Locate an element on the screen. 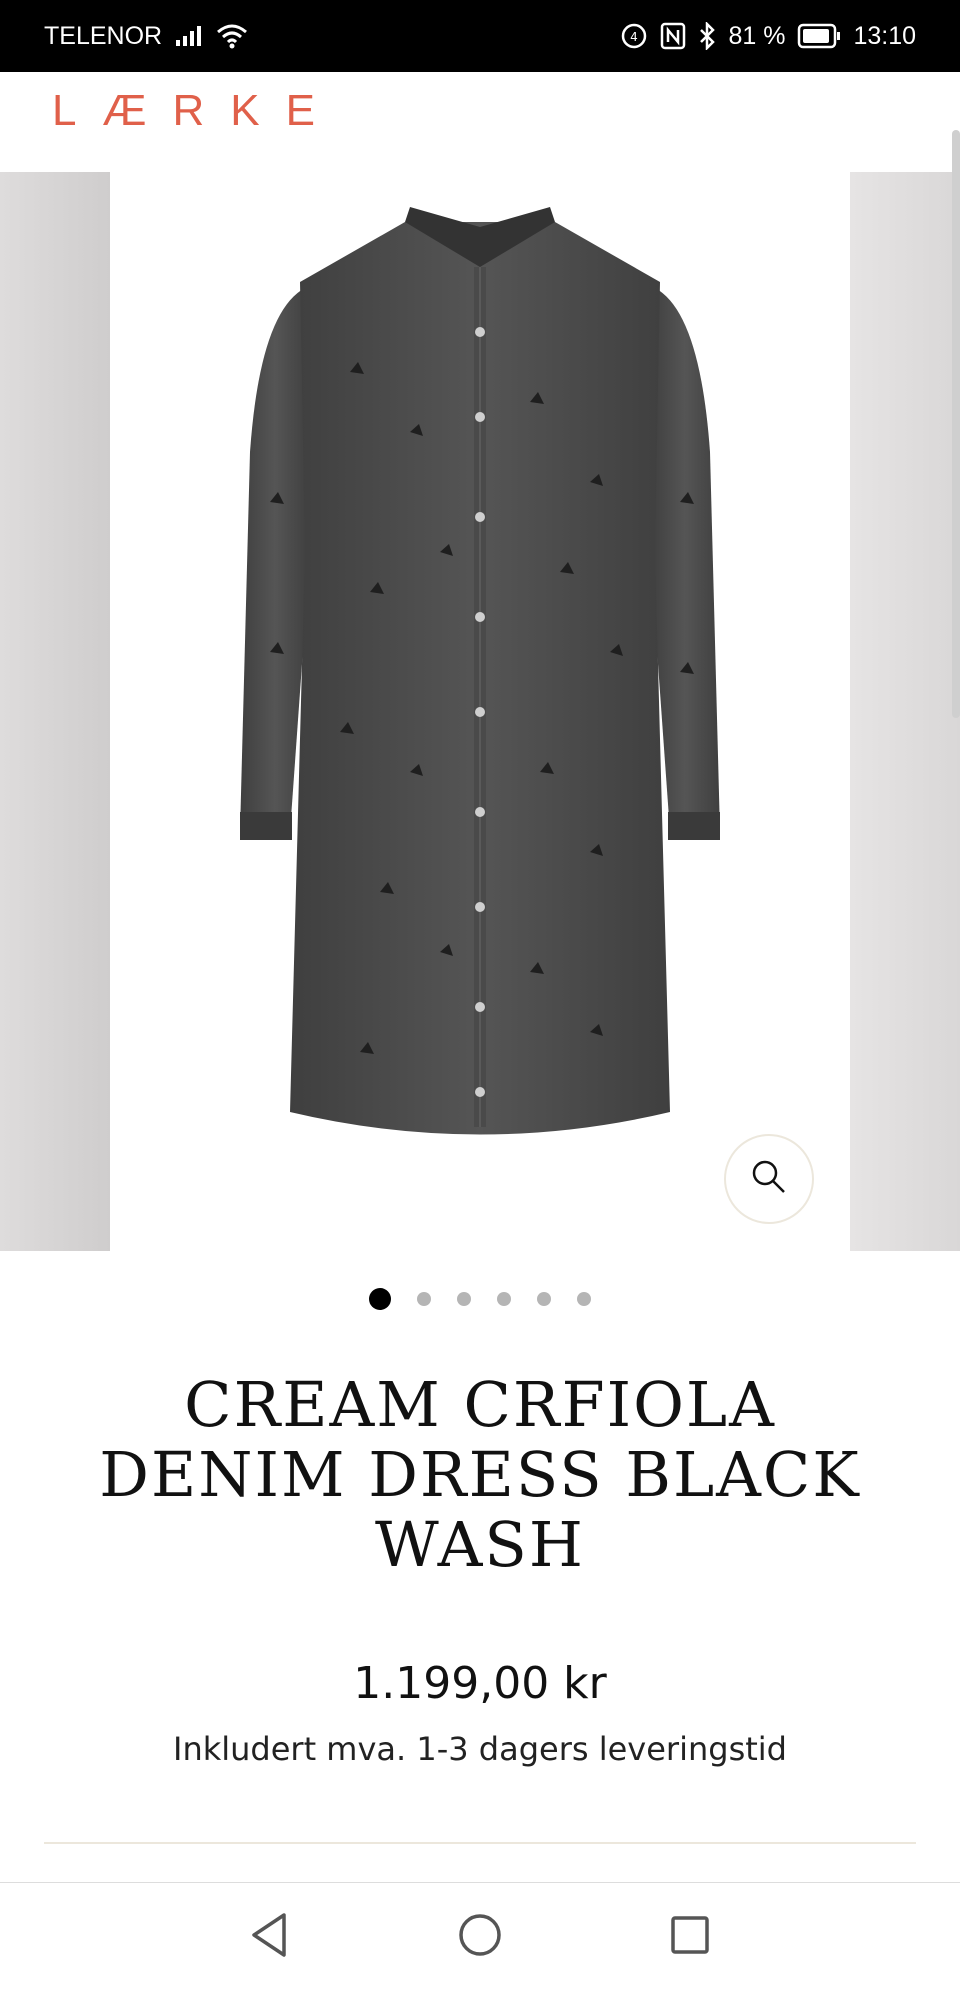 The height and width of the screenshot is (1992, 960). system-nav-bar is located at coordinates (480, 1937).